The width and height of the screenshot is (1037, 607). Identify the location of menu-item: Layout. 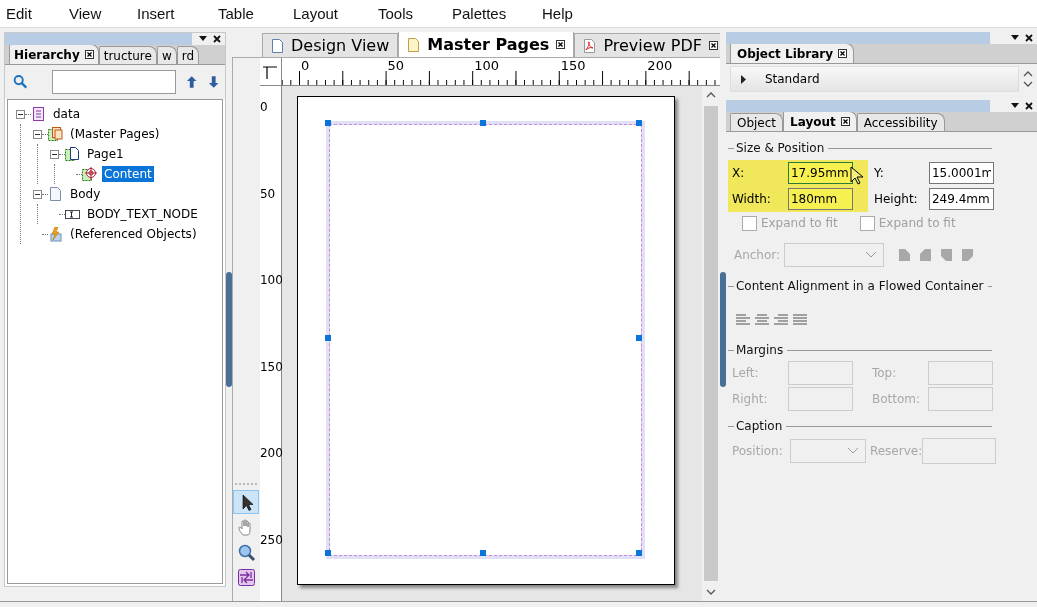
(335, 13).